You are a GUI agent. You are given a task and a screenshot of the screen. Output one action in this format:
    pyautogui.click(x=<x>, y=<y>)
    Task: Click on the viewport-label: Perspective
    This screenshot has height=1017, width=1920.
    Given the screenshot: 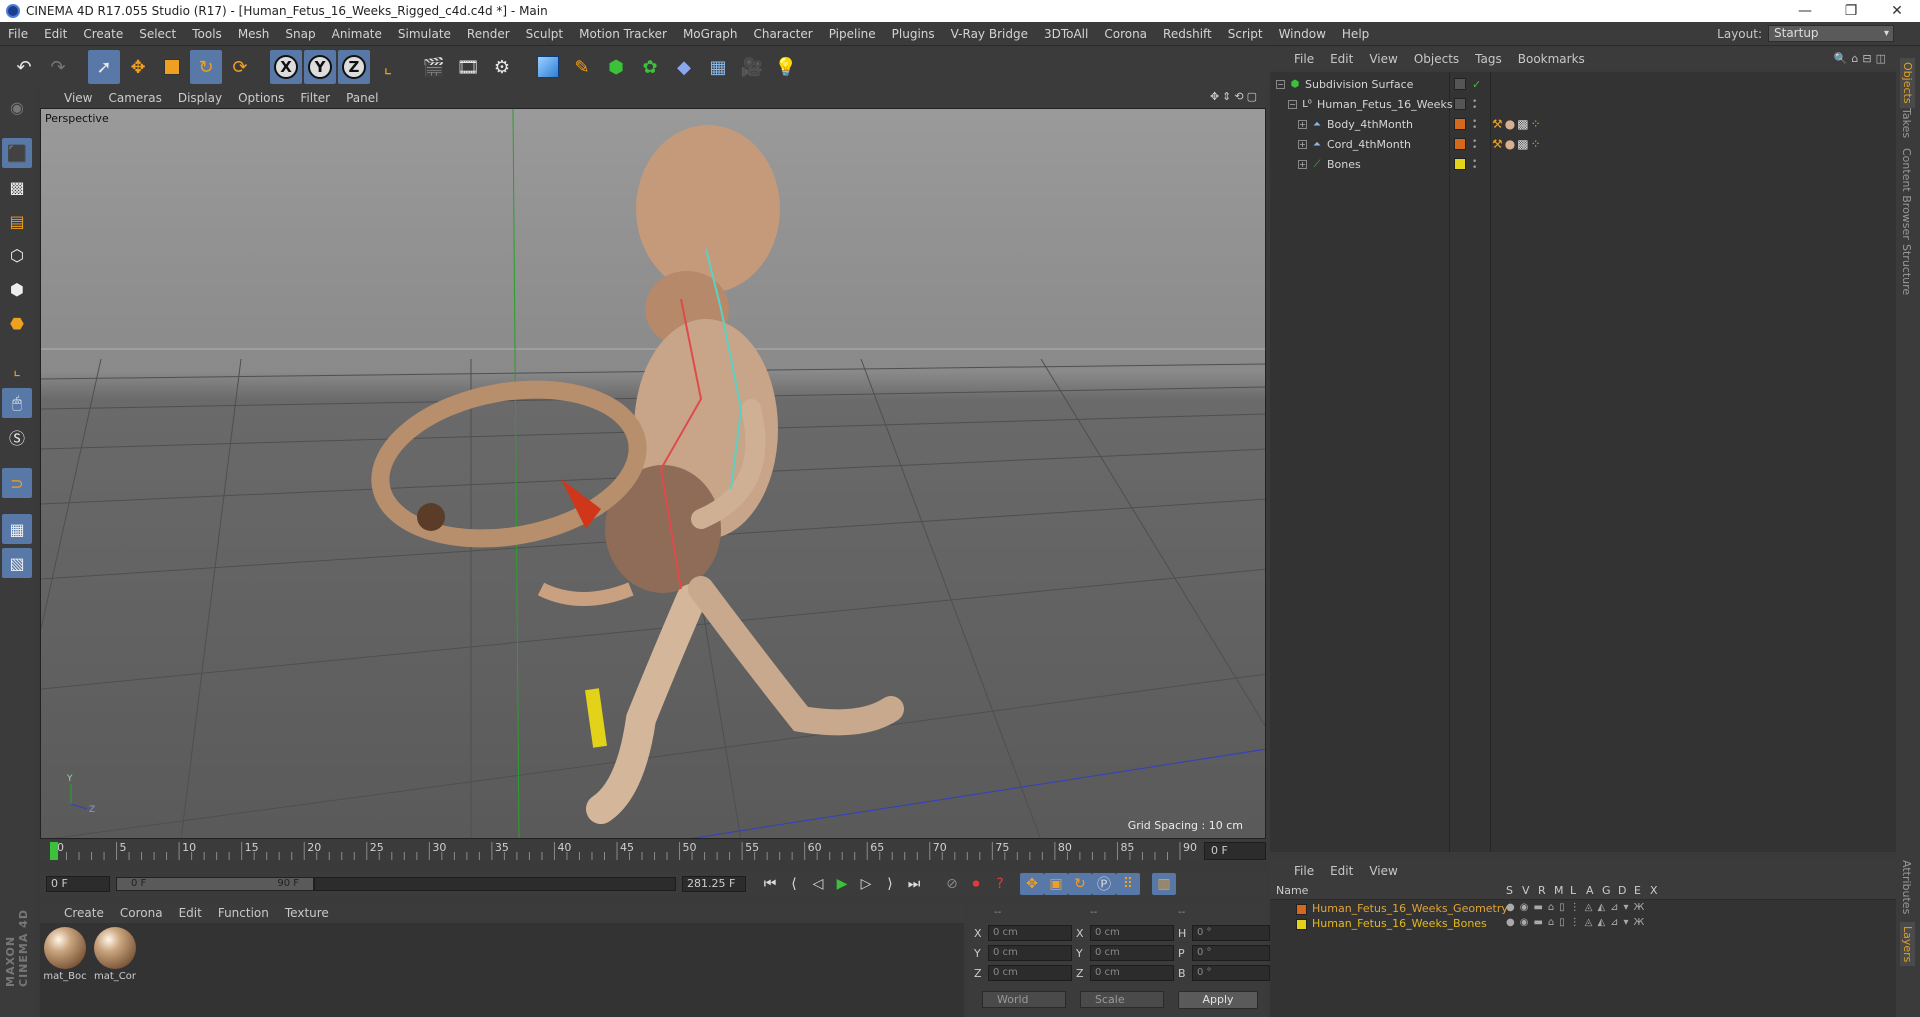 What is the action you would take?
    pyautogui.click(x=77, y=118)
    